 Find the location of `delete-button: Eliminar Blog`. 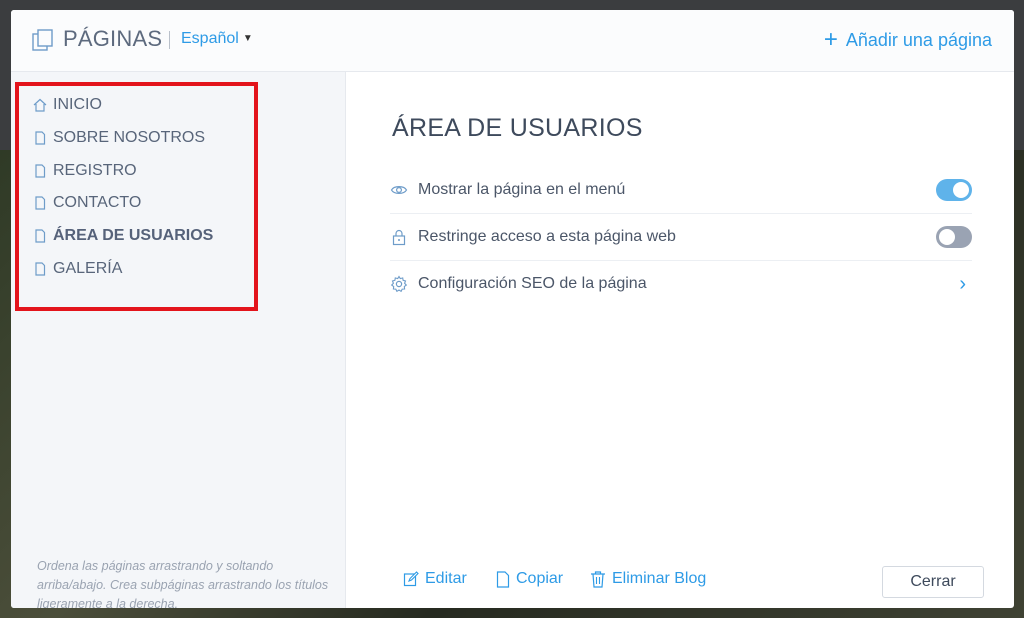

delete-button: Eliminar Blog is located at coordinates (648, 579).